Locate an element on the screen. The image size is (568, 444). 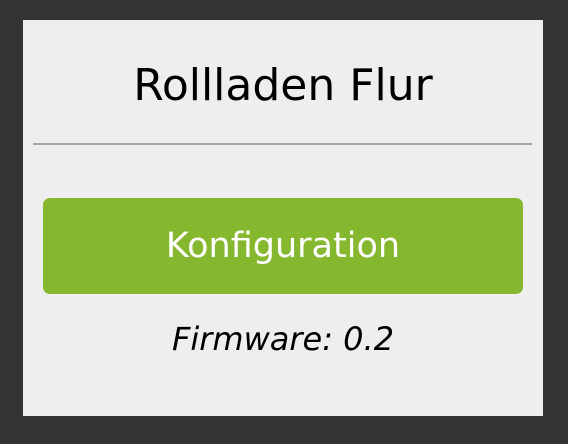
page-title: Rollladen Flur is located at coordinates (283, 85).